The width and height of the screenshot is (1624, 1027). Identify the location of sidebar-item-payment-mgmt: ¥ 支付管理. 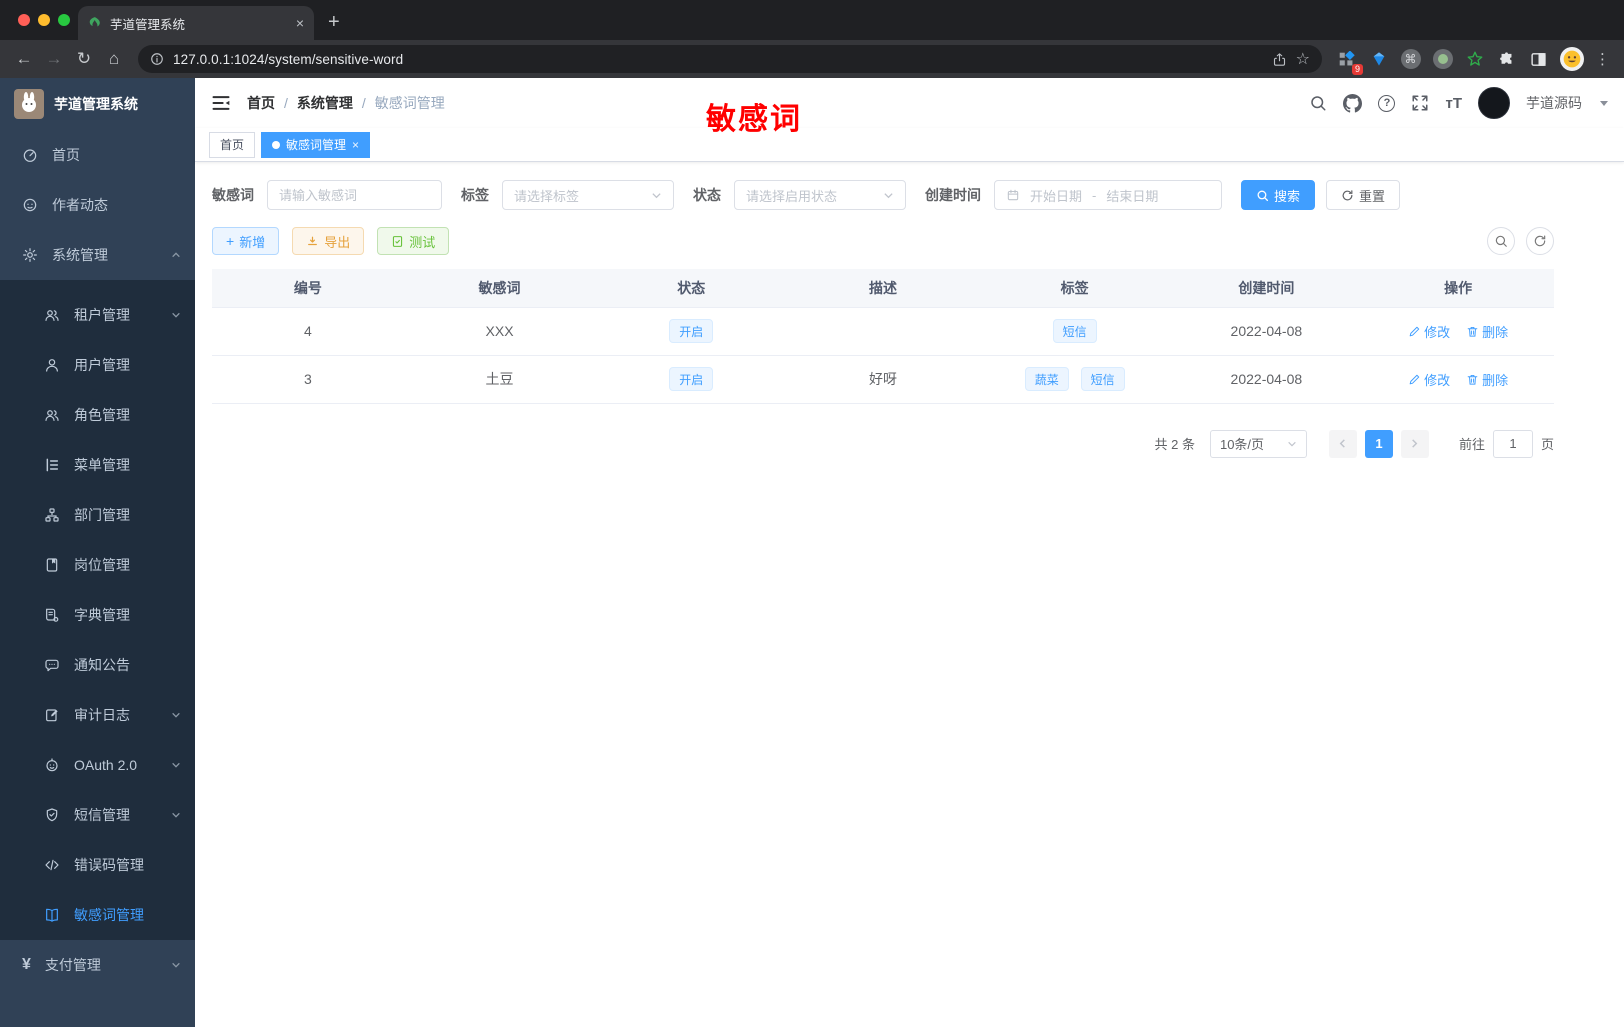
(97, 965).